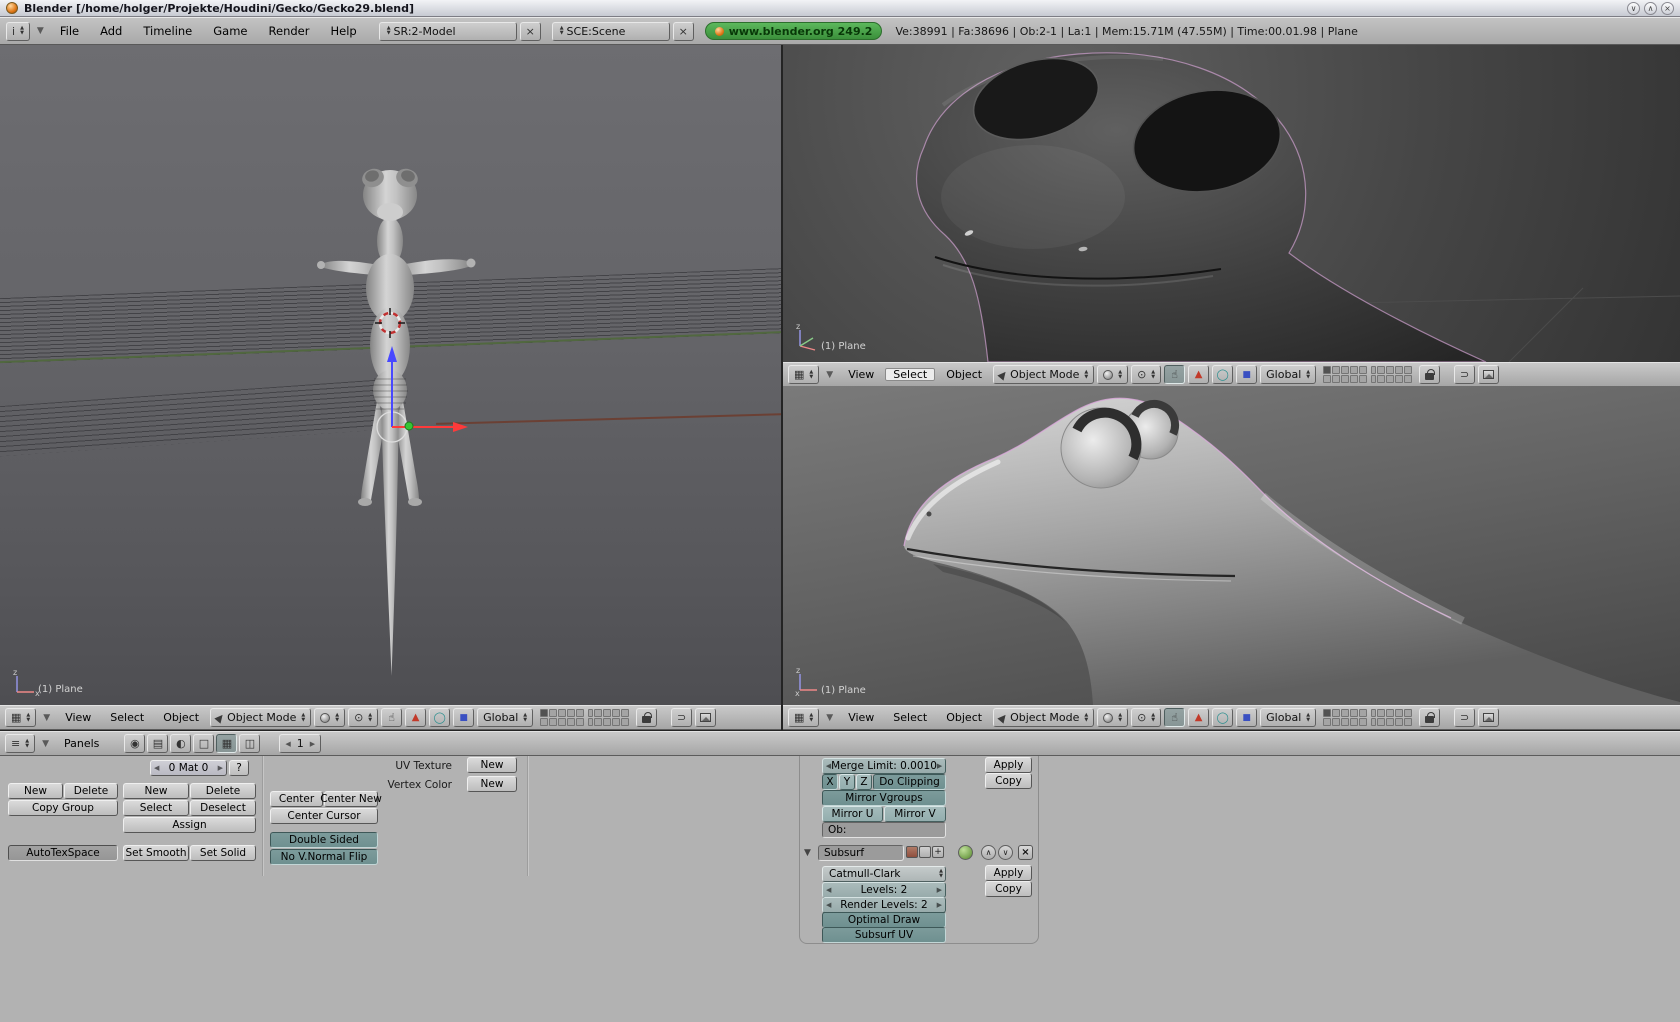 Image resolution: width=1680 pixels, height=1022 pixels. Describe the element at coordinates (1345, 370) in the screenshot. I see `layer-3-button` at that location.